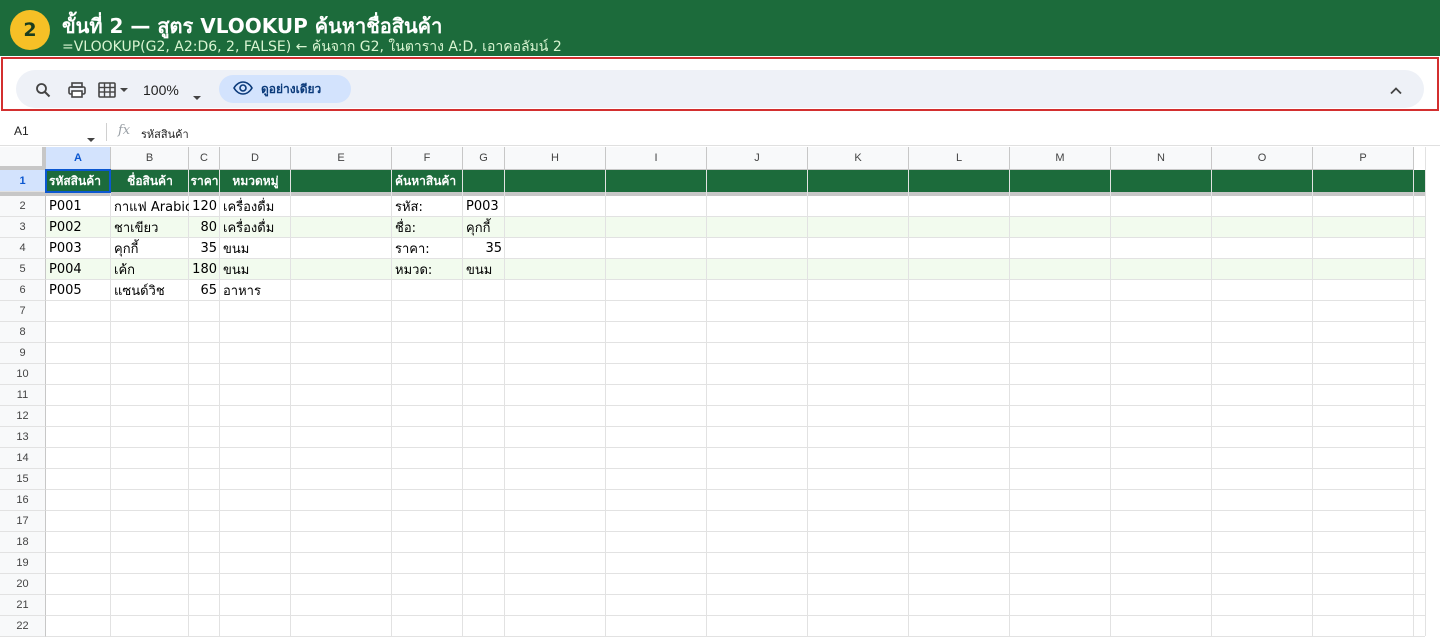  I want to click on product-price-cell: 80, so click(204, 227).